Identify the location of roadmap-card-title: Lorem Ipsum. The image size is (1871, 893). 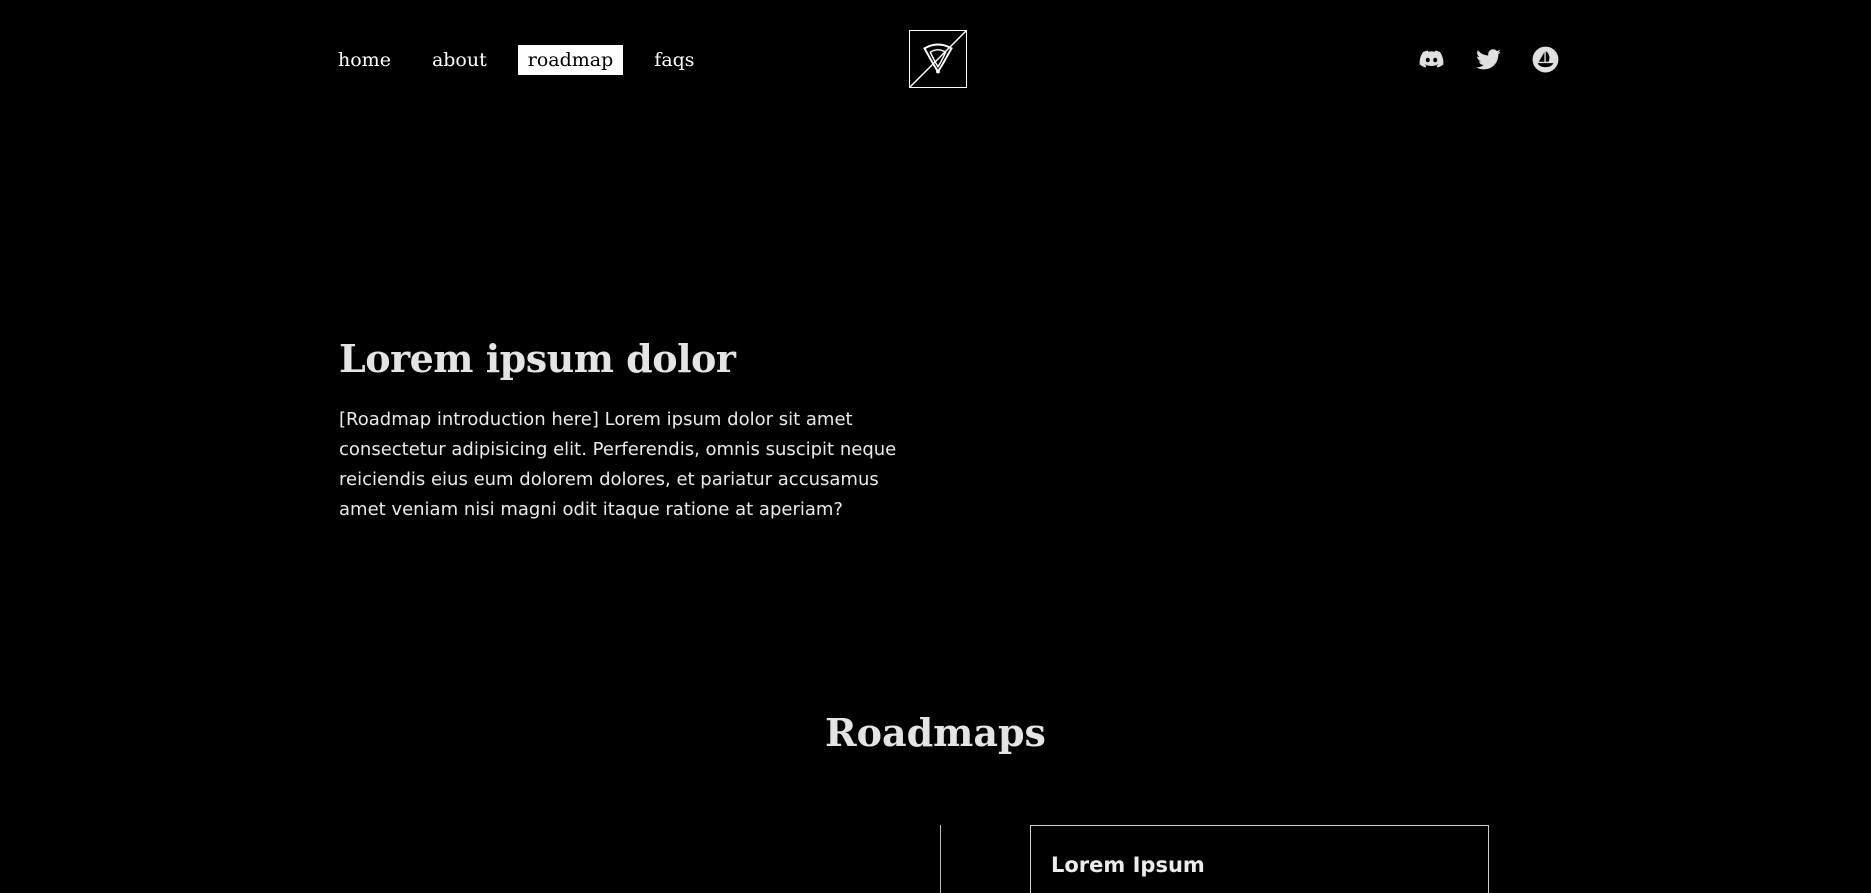
(1128, 865).